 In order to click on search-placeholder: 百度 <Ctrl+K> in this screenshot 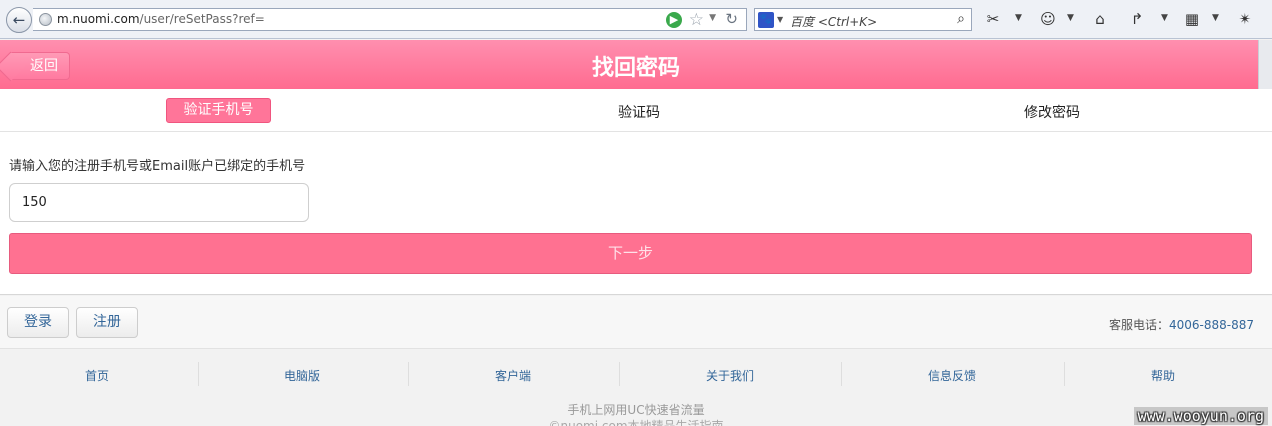, I will do `click(834, 22)`.